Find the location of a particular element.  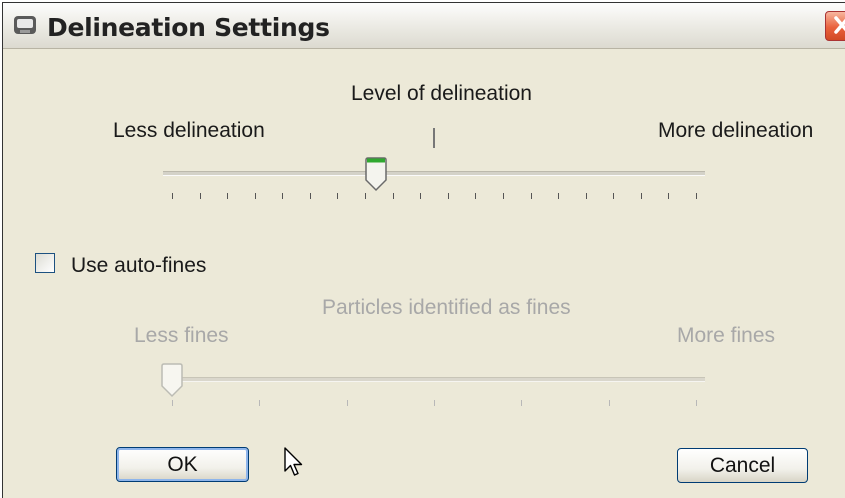

delineation-heading: Level of delineation is located at coordinates (441, 93).